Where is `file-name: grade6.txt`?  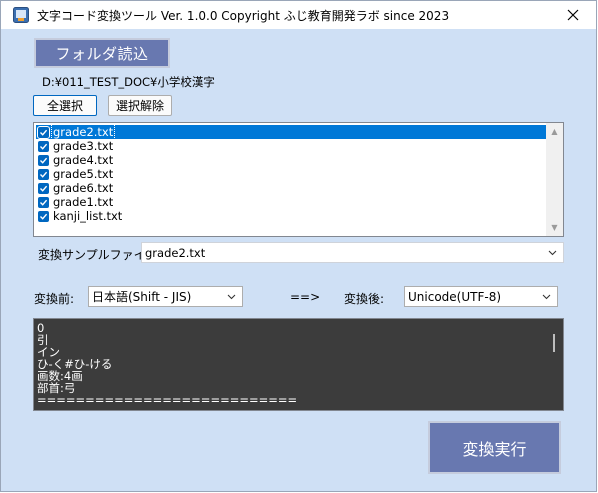 file-name: grade6.txt is located at coordinates (83, 188).